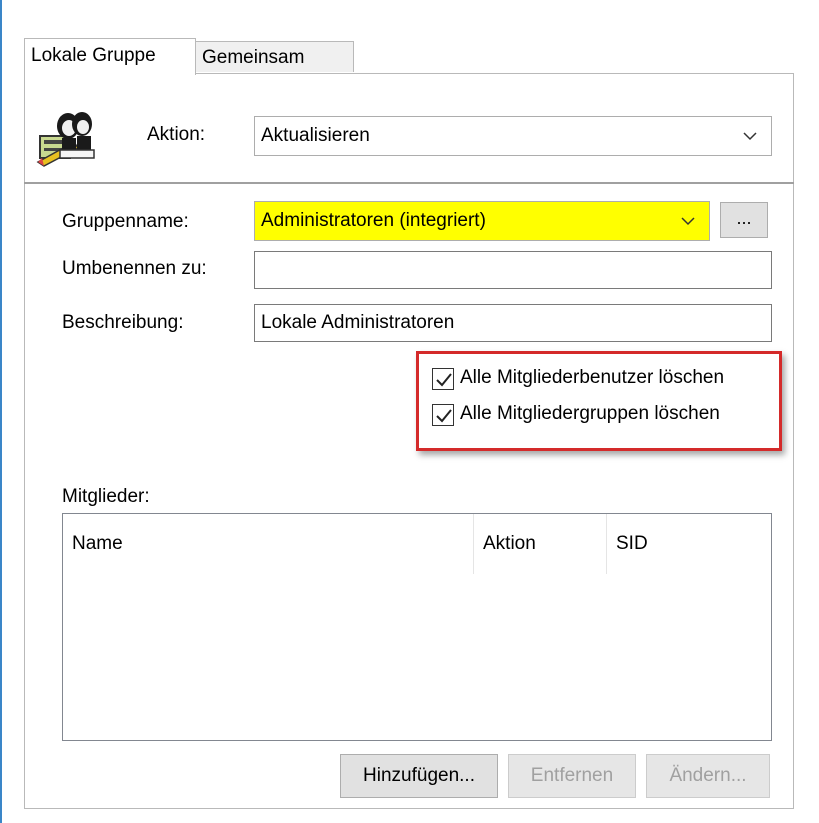 This screenshot has height=823, width=819. I want to click on members-label: Mitglieder:, so click(106, 496).